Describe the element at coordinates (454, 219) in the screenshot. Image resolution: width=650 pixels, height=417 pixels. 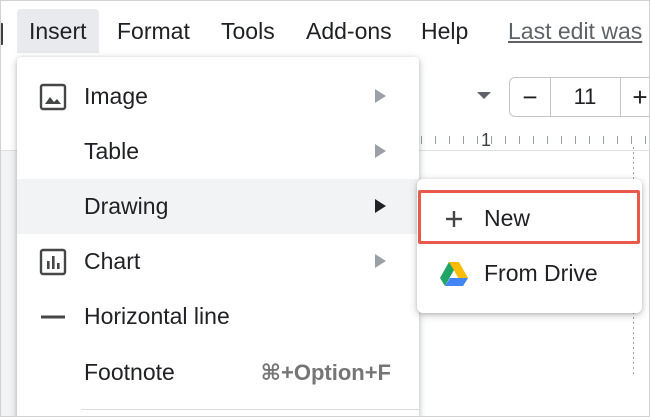
I see `plus-icon` at that location.